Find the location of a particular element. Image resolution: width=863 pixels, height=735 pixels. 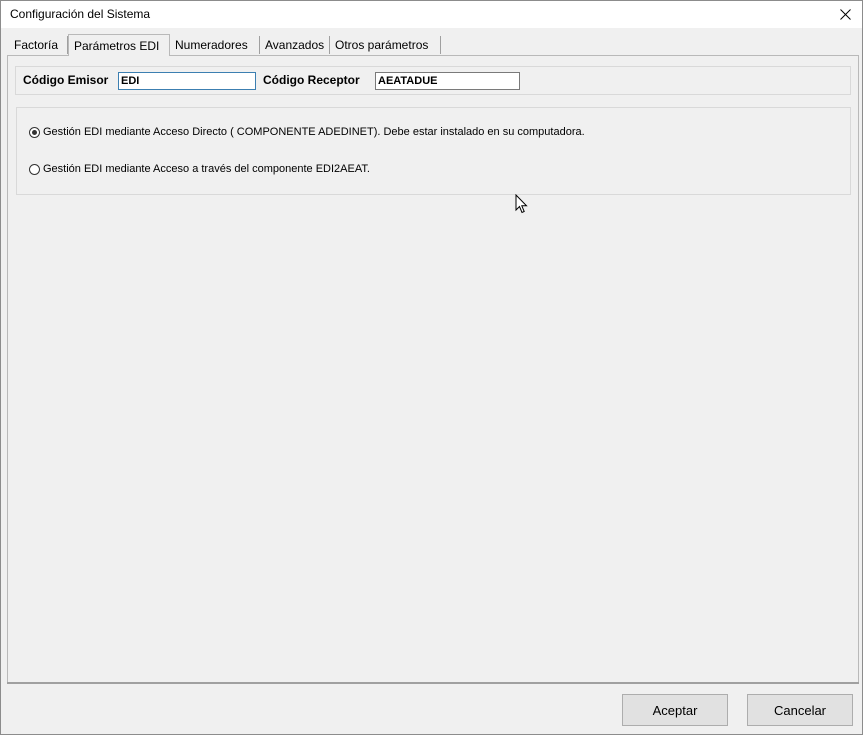

accept-button: Aceptar is located at coordinates (675, 710).